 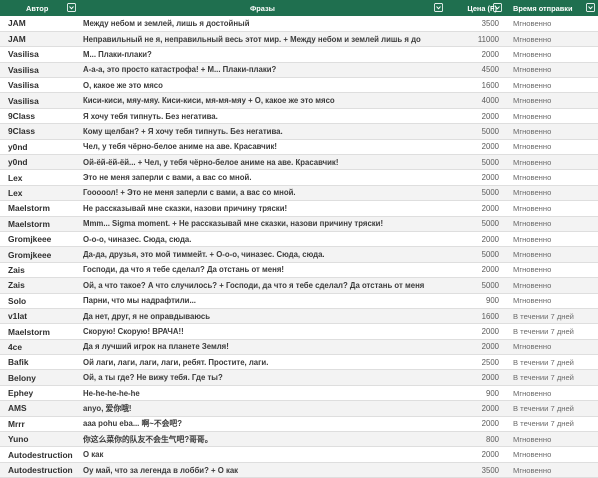 What do you see at coordinates (262, 454) in the screenshot?
I see `phrase-cell: О как` at bounding box center [262, 454].